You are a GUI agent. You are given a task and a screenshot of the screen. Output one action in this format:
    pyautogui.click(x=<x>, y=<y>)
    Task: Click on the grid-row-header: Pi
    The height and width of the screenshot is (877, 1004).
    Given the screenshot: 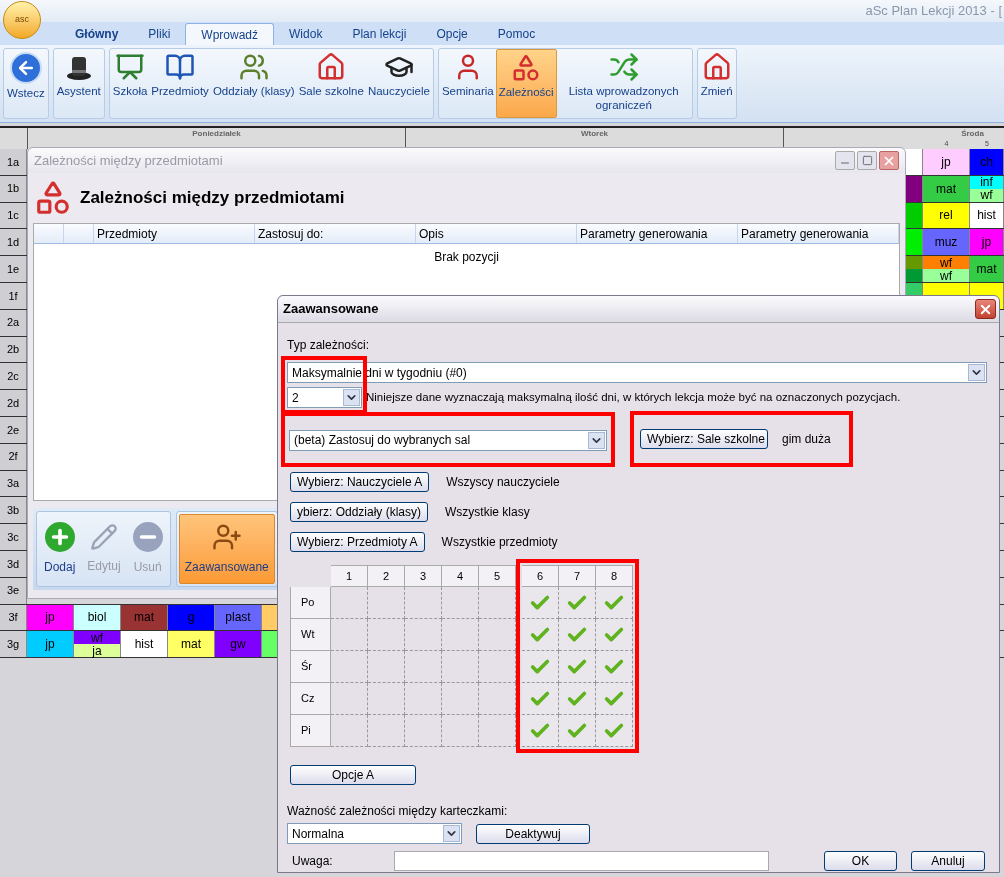 What is the action you would take?
    pyautogui.click(x=310, y=731)
    